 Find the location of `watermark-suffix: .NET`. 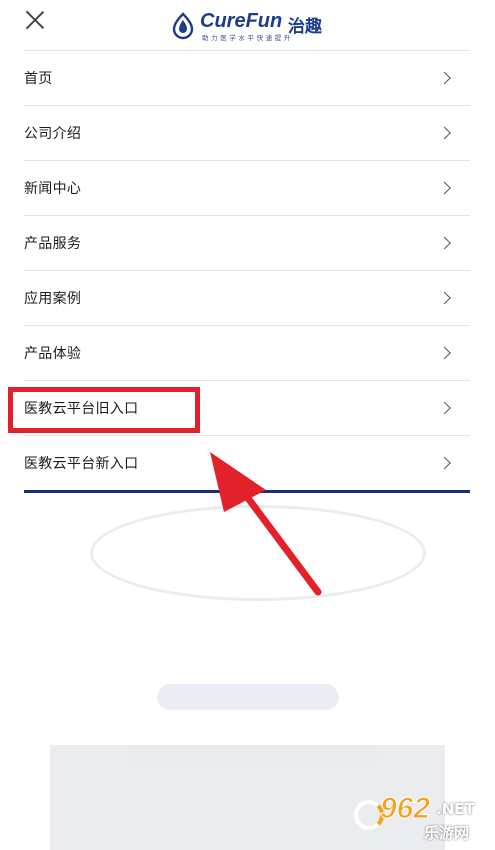

watermark-suffix: .NET is located at coordinates (455, 809).